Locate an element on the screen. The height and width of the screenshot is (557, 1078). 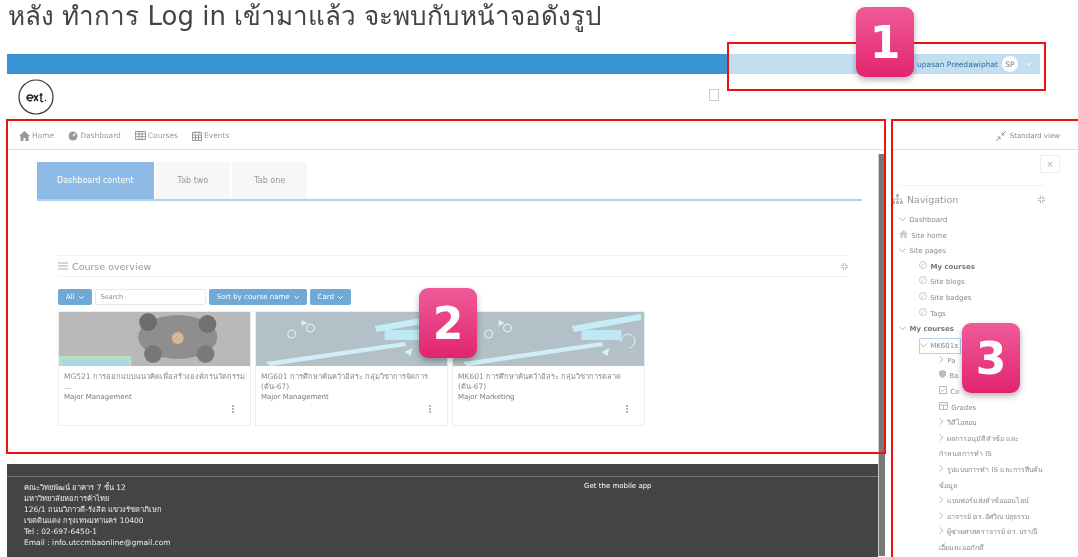
scrollbar is located at coordinates (881, 355).